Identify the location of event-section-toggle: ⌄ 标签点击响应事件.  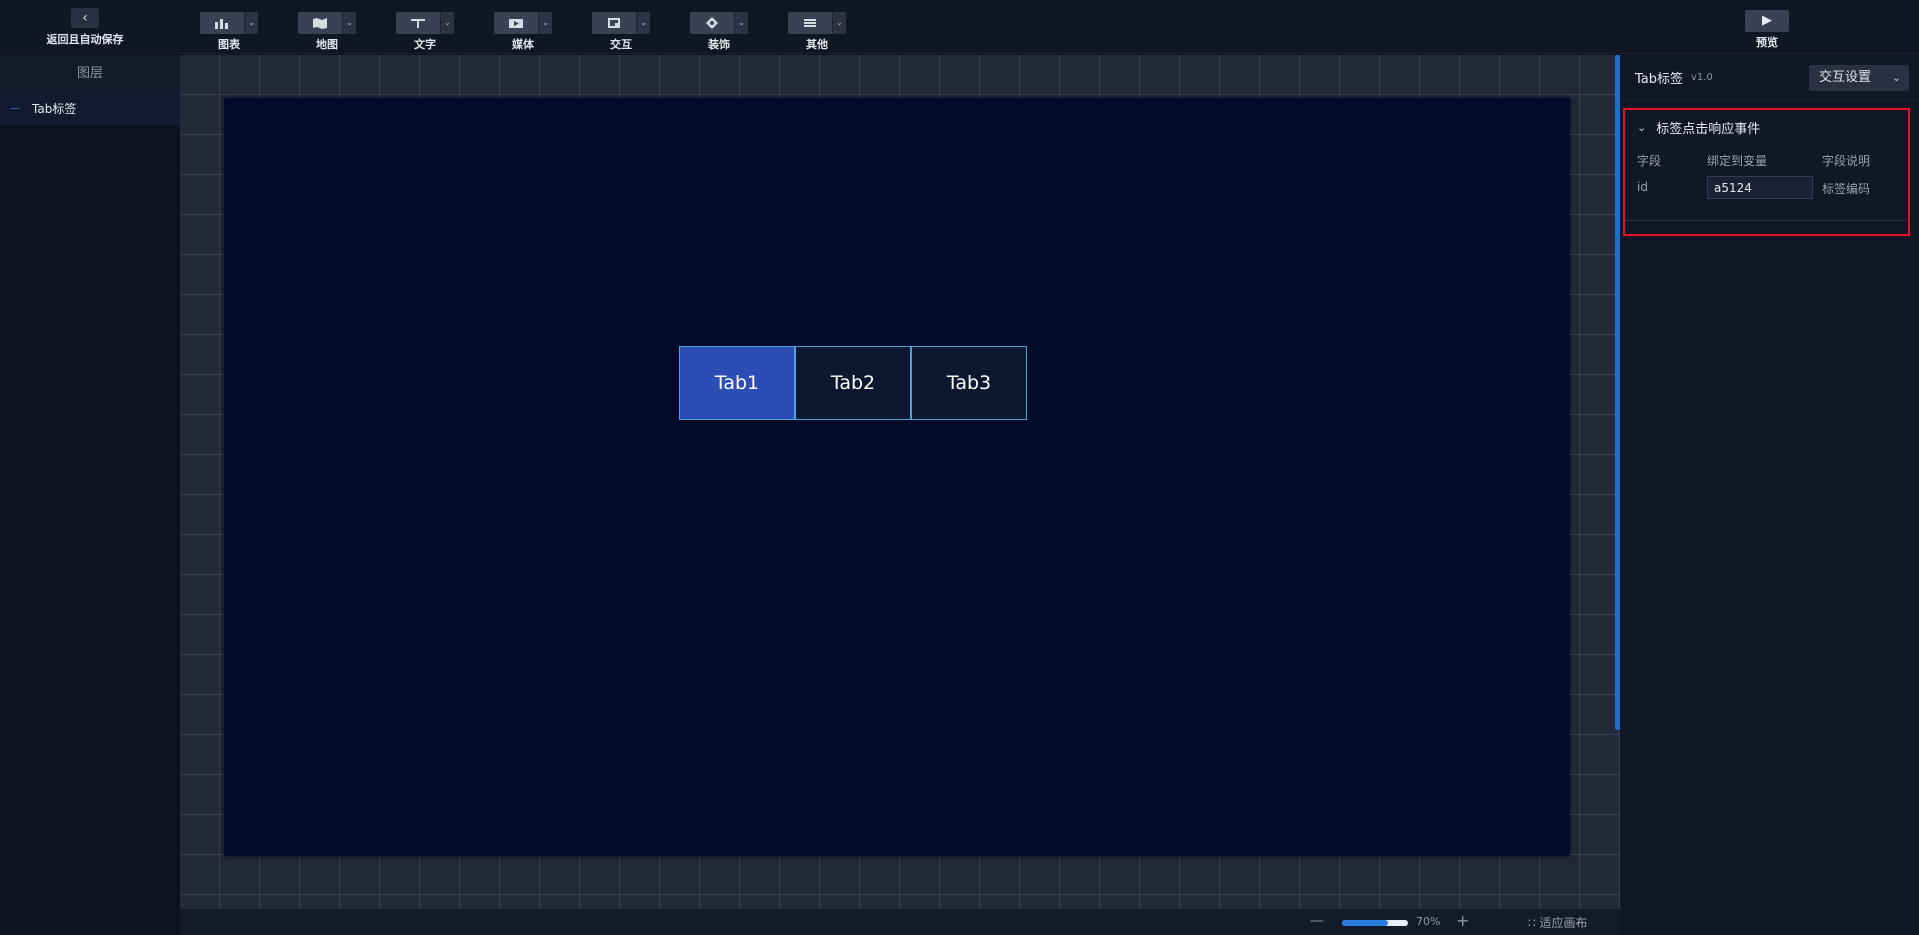
(1698, 127).